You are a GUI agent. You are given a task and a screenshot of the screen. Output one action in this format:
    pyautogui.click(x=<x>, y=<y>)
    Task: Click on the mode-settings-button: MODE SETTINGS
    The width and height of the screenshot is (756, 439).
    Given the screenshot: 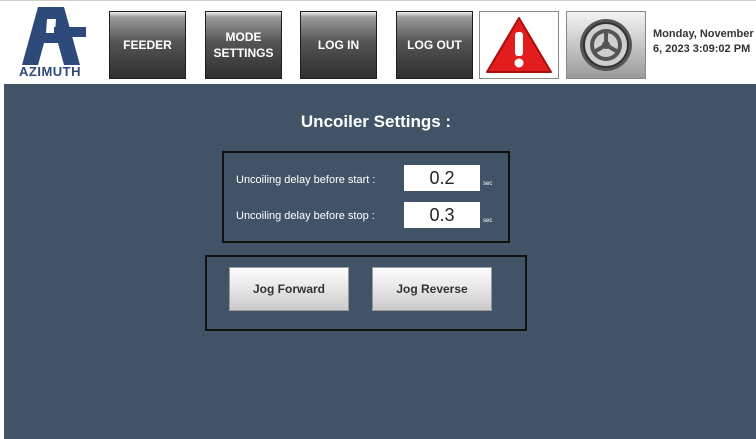 What is the action you would take?
    pyautogui.click(x=243, y=45)
    